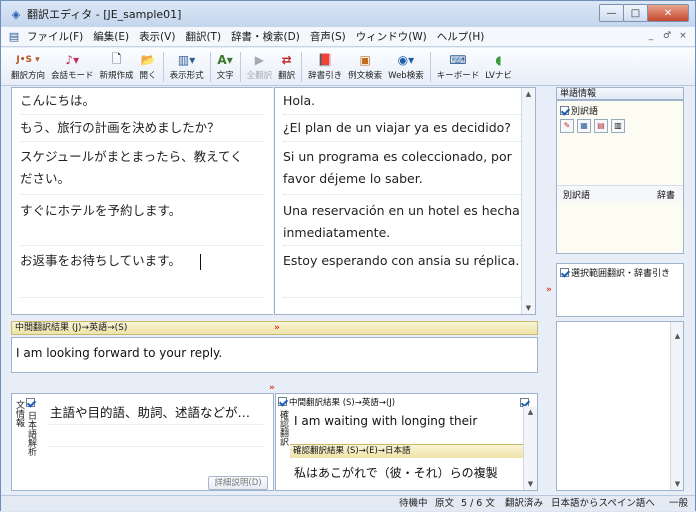  What do you see at coordinates (325, 60) in the screenshot?
I see `dictionary-icon: 📕` at bounding box center [325, 60].